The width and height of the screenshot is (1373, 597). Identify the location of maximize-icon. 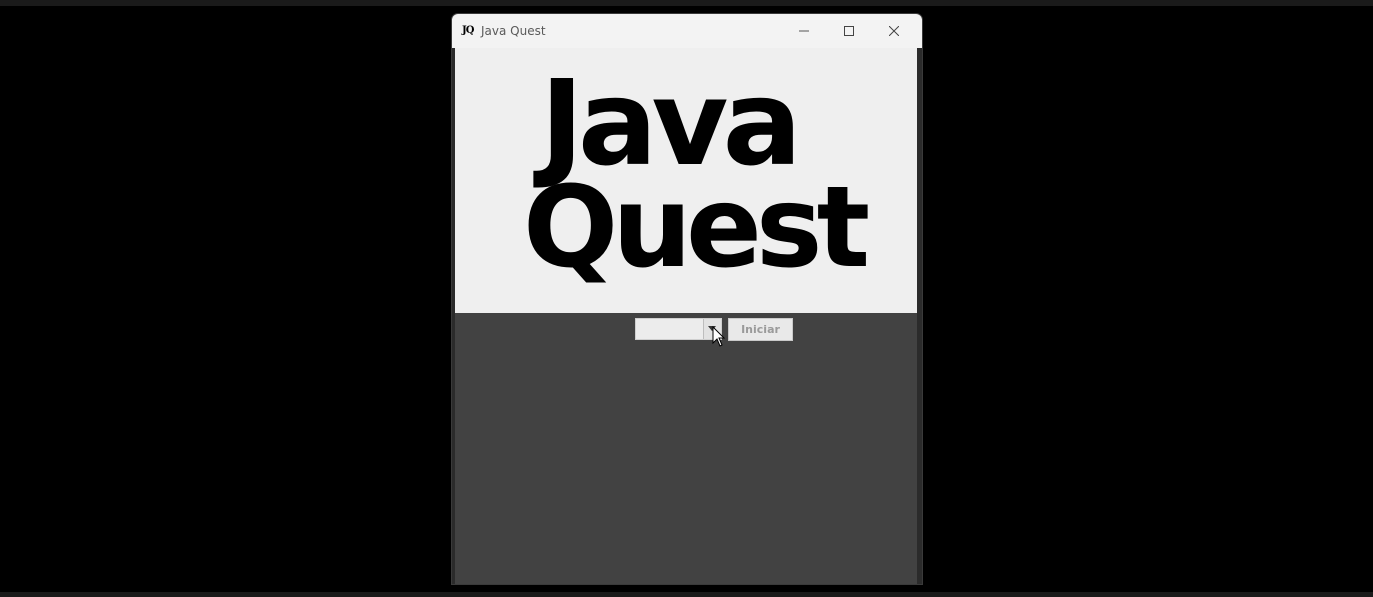
(849, 31).